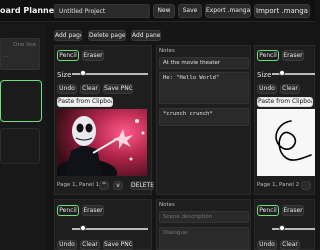 The height and width of the screenshot is (250, 320). I want to click on add-page-button: Add page, so click(68, 35).